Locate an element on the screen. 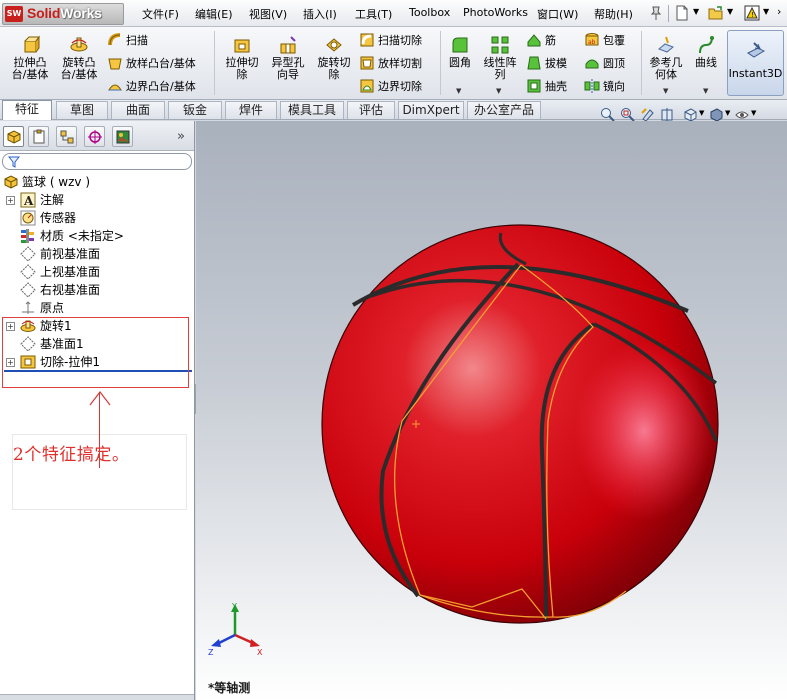  sweep-cut-button: 扫描切除 is located at coordinates (390, 40).